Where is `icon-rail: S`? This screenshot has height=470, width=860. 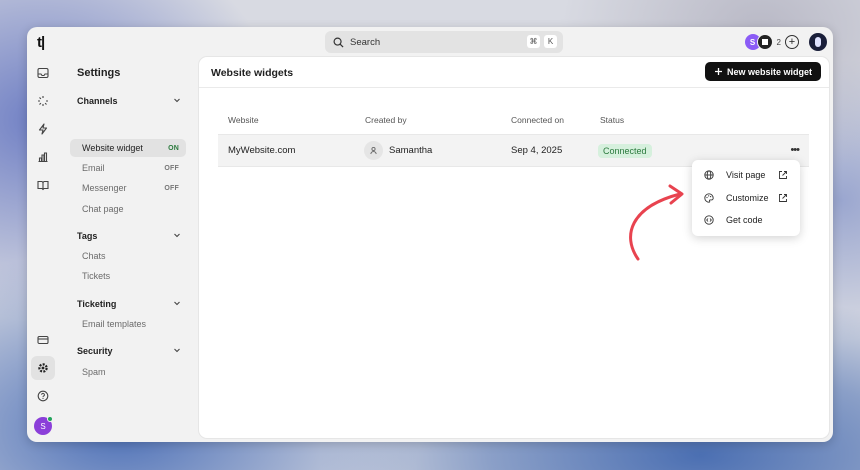 icon-rail: S is located at coordinates (43, 249).